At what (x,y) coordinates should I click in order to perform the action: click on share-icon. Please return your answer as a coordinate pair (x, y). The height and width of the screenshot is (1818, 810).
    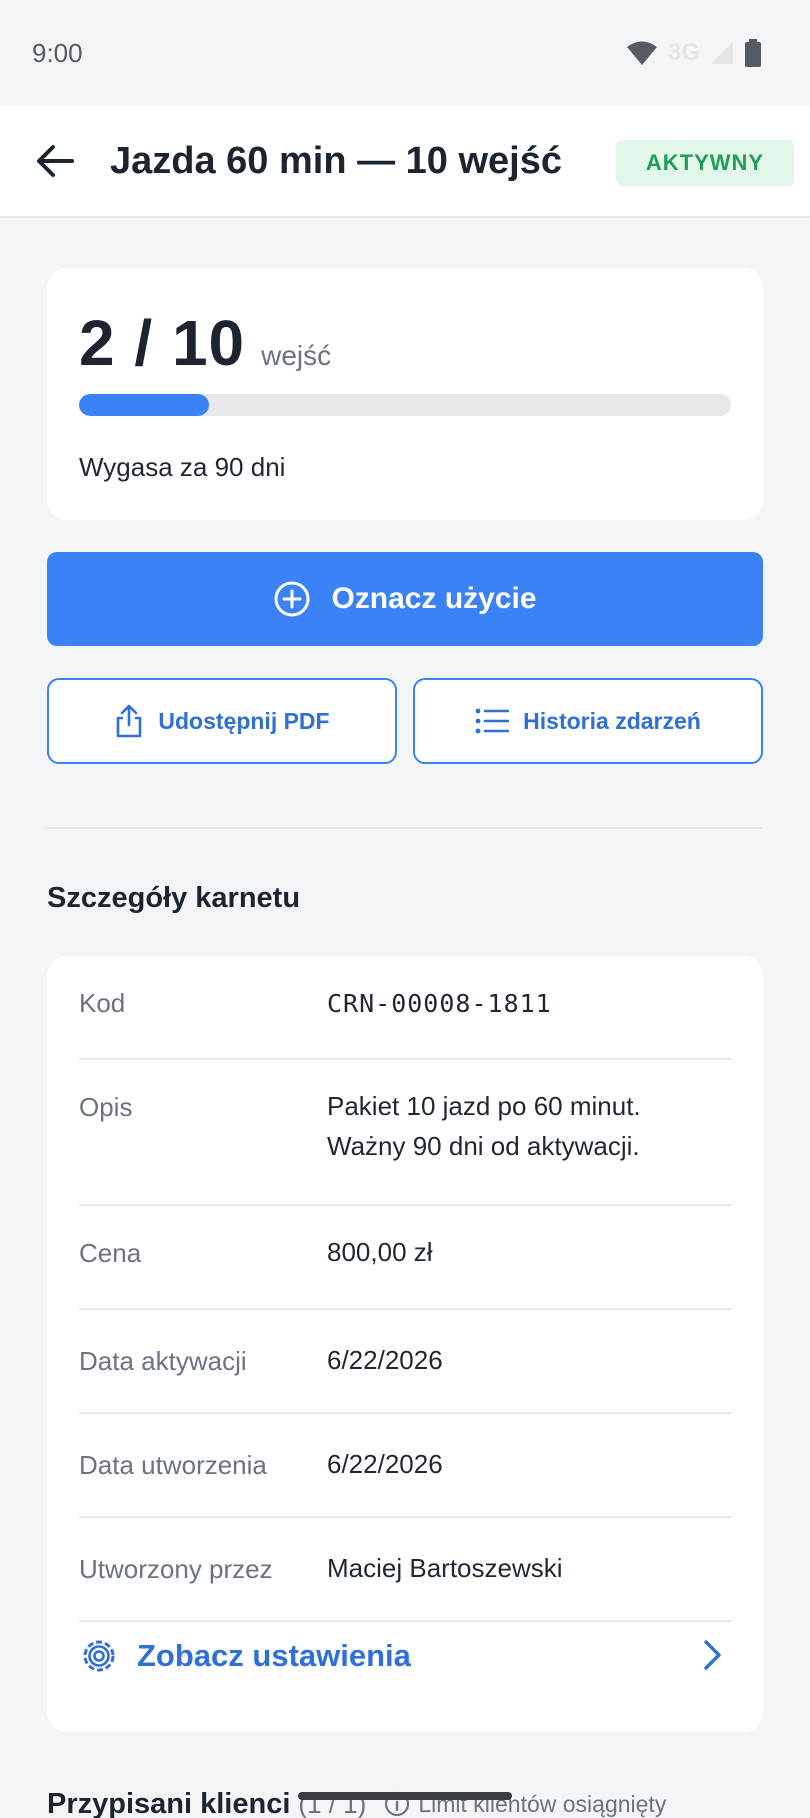
    Looking at the image, I should click on (129, 721).